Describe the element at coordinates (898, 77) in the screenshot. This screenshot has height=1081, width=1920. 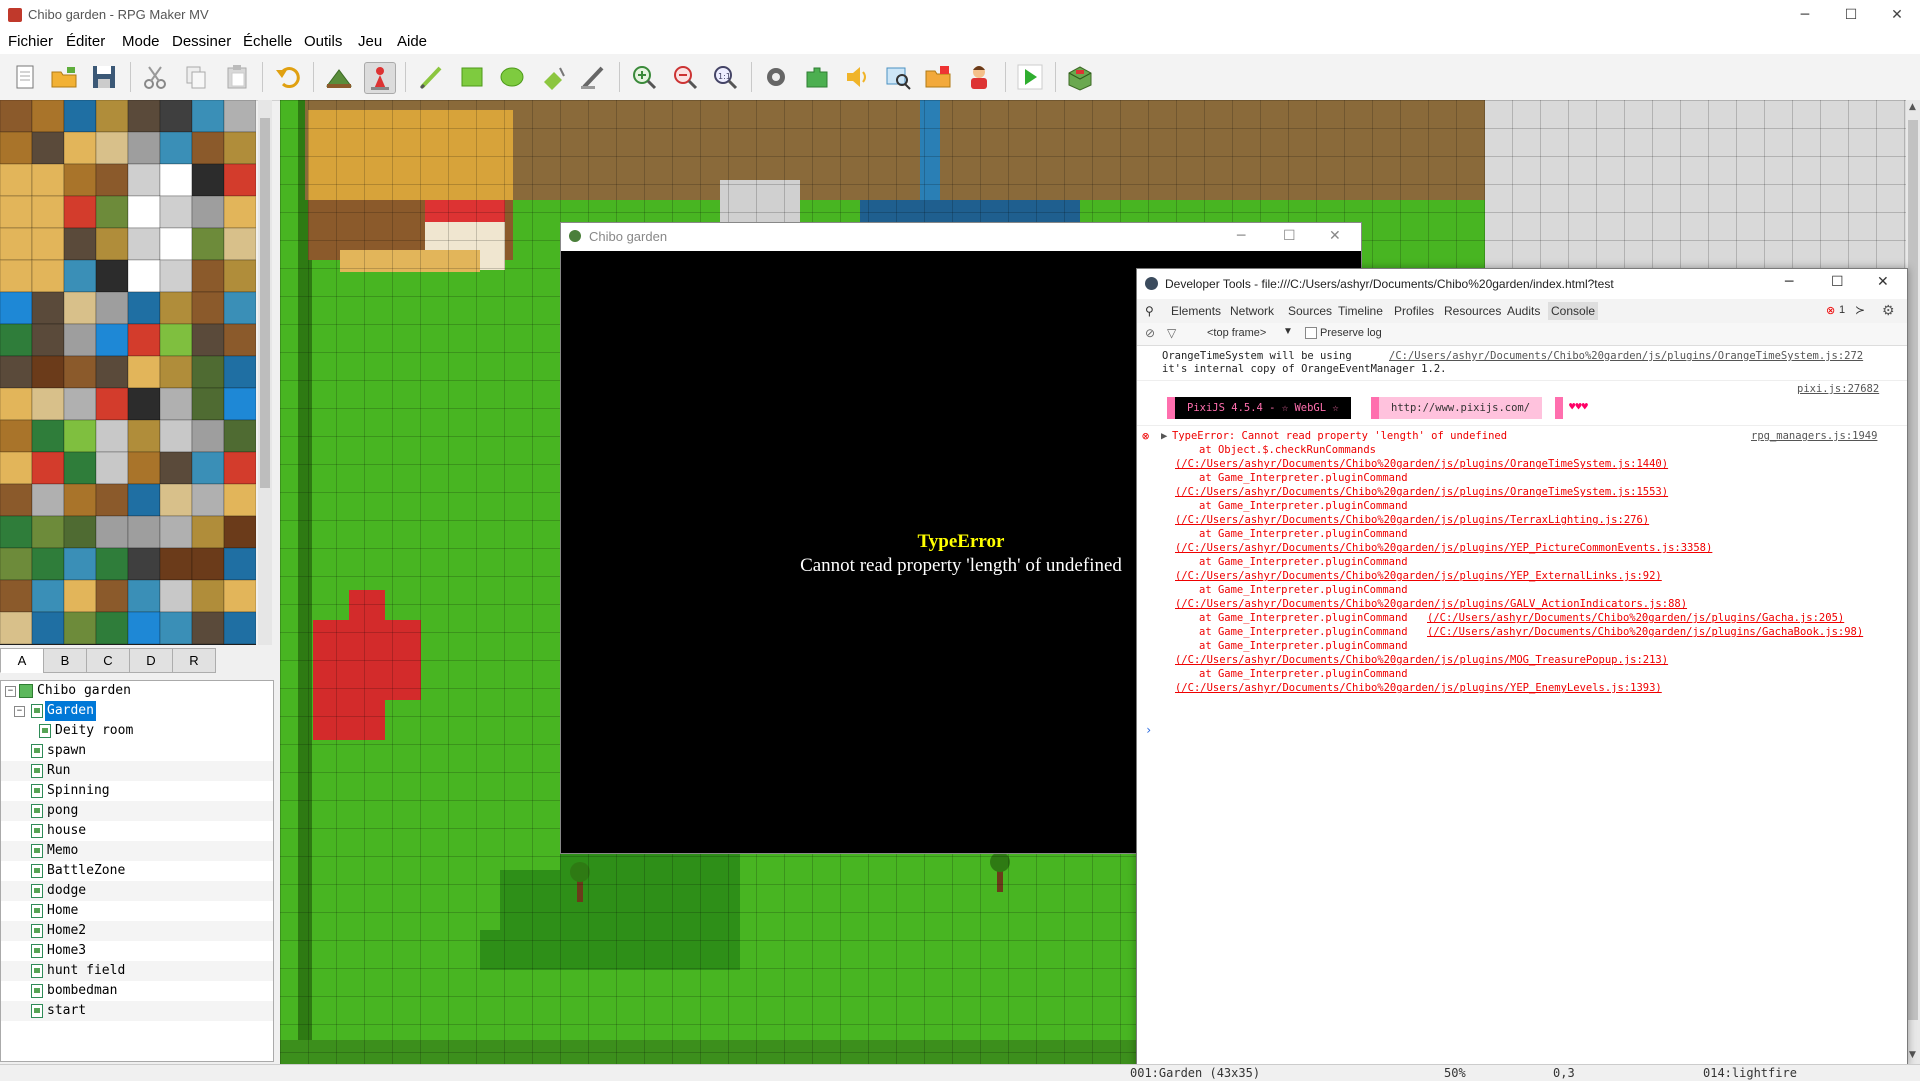
I see `event-searcher-icon` at that location.